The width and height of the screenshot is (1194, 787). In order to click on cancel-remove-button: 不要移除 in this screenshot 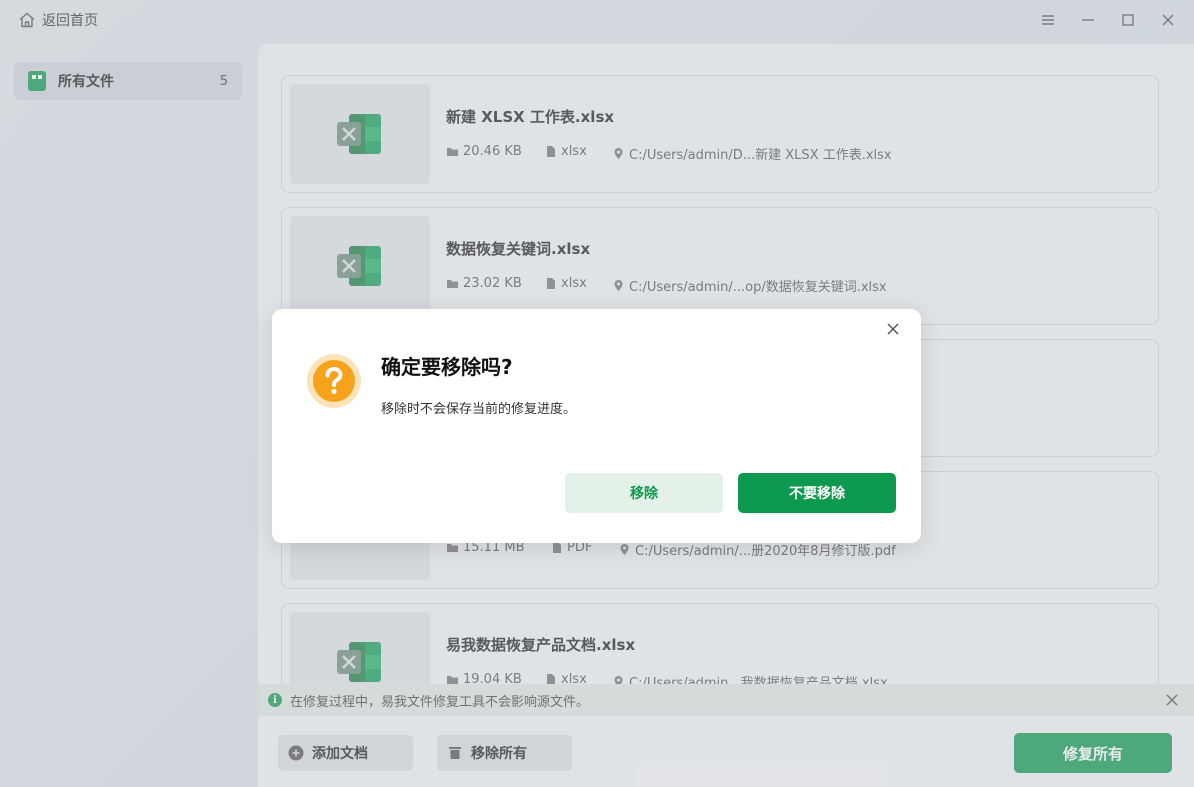, I will do `click(817, 493)`.